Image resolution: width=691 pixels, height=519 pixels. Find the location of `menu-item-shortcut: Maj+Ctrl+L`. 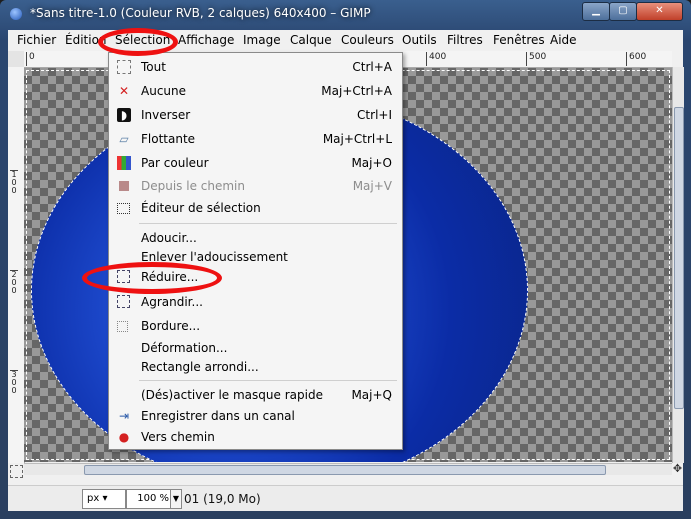

menu-item-shortcut: Maj+Ctrl+L is located at coordinates (357, 139).